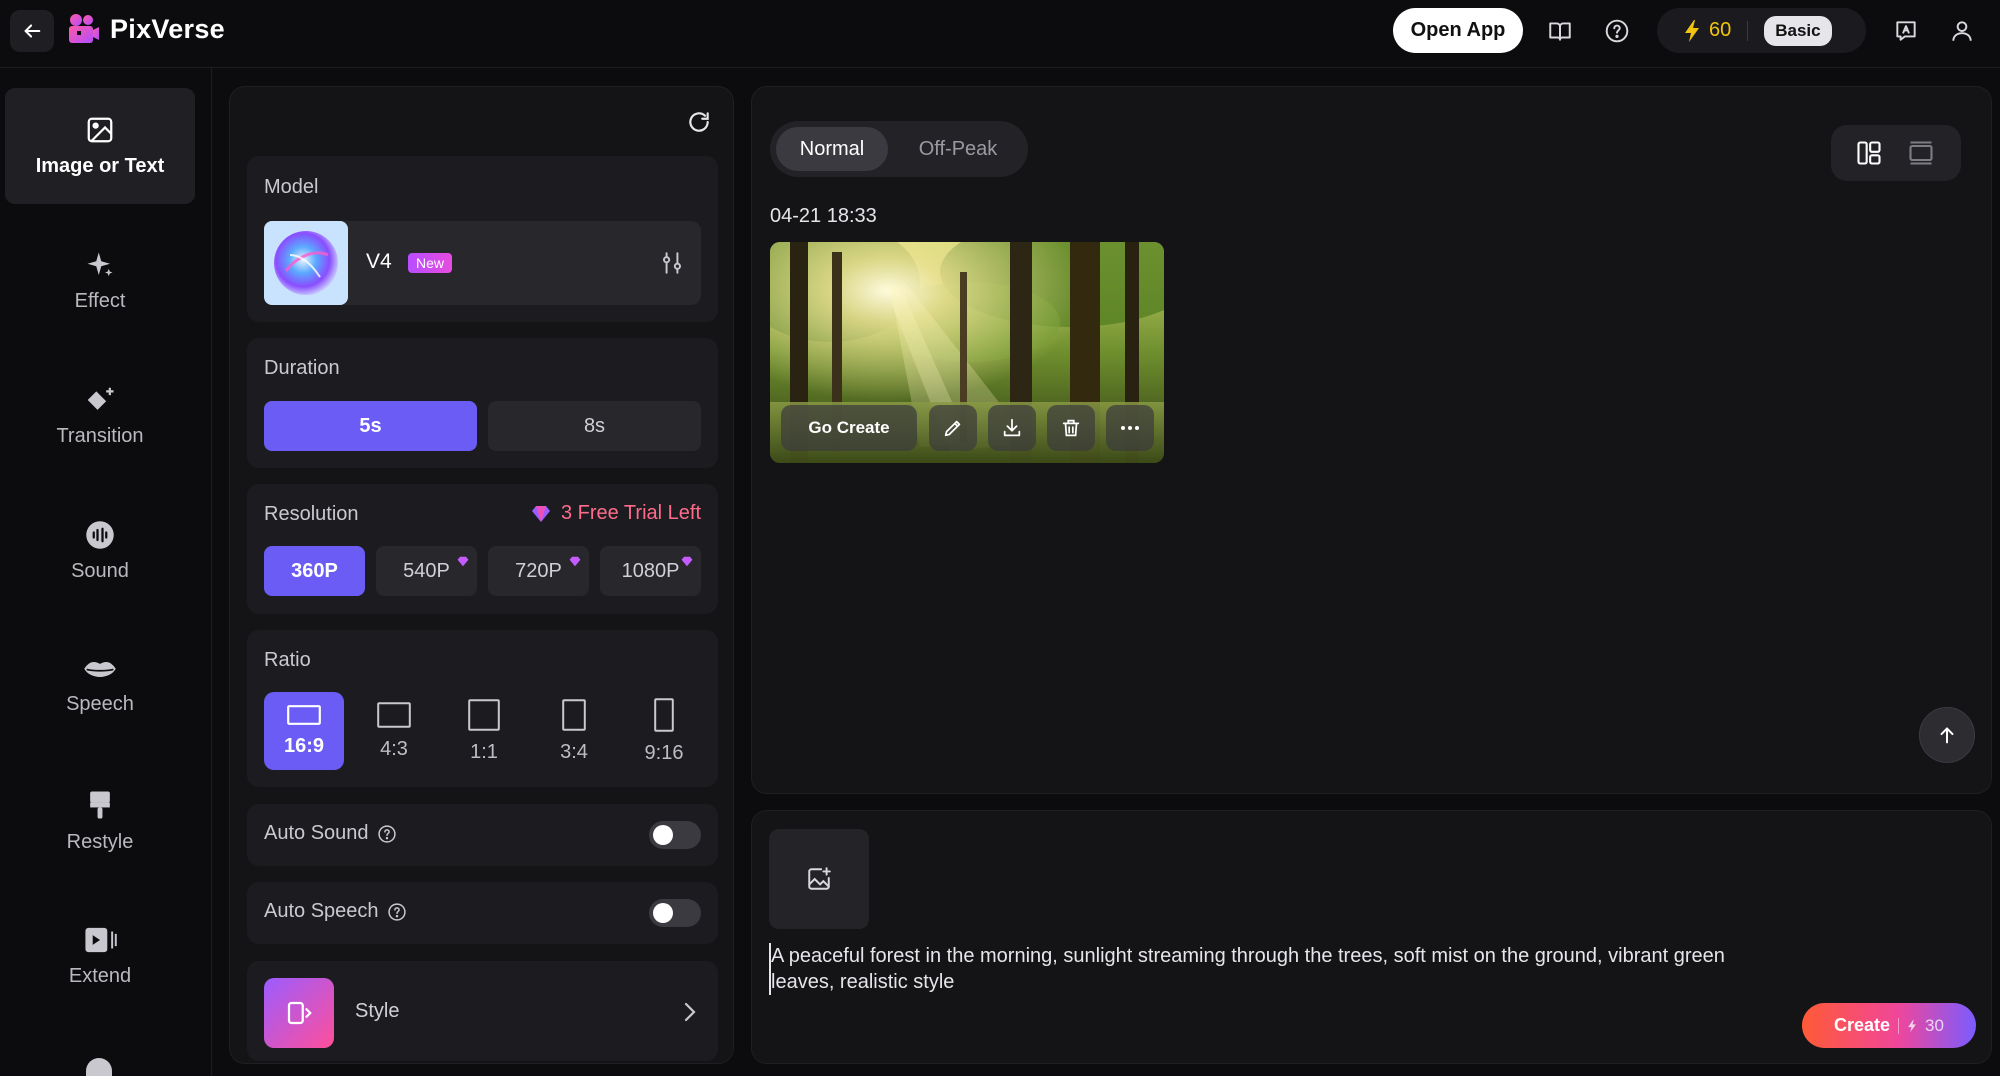 This screenshot has width=2000, height=1076. What do you see at coordinates (1921, 153) in the screenshot?
I see `list-view-icon` at bounding box center [1921, 153].